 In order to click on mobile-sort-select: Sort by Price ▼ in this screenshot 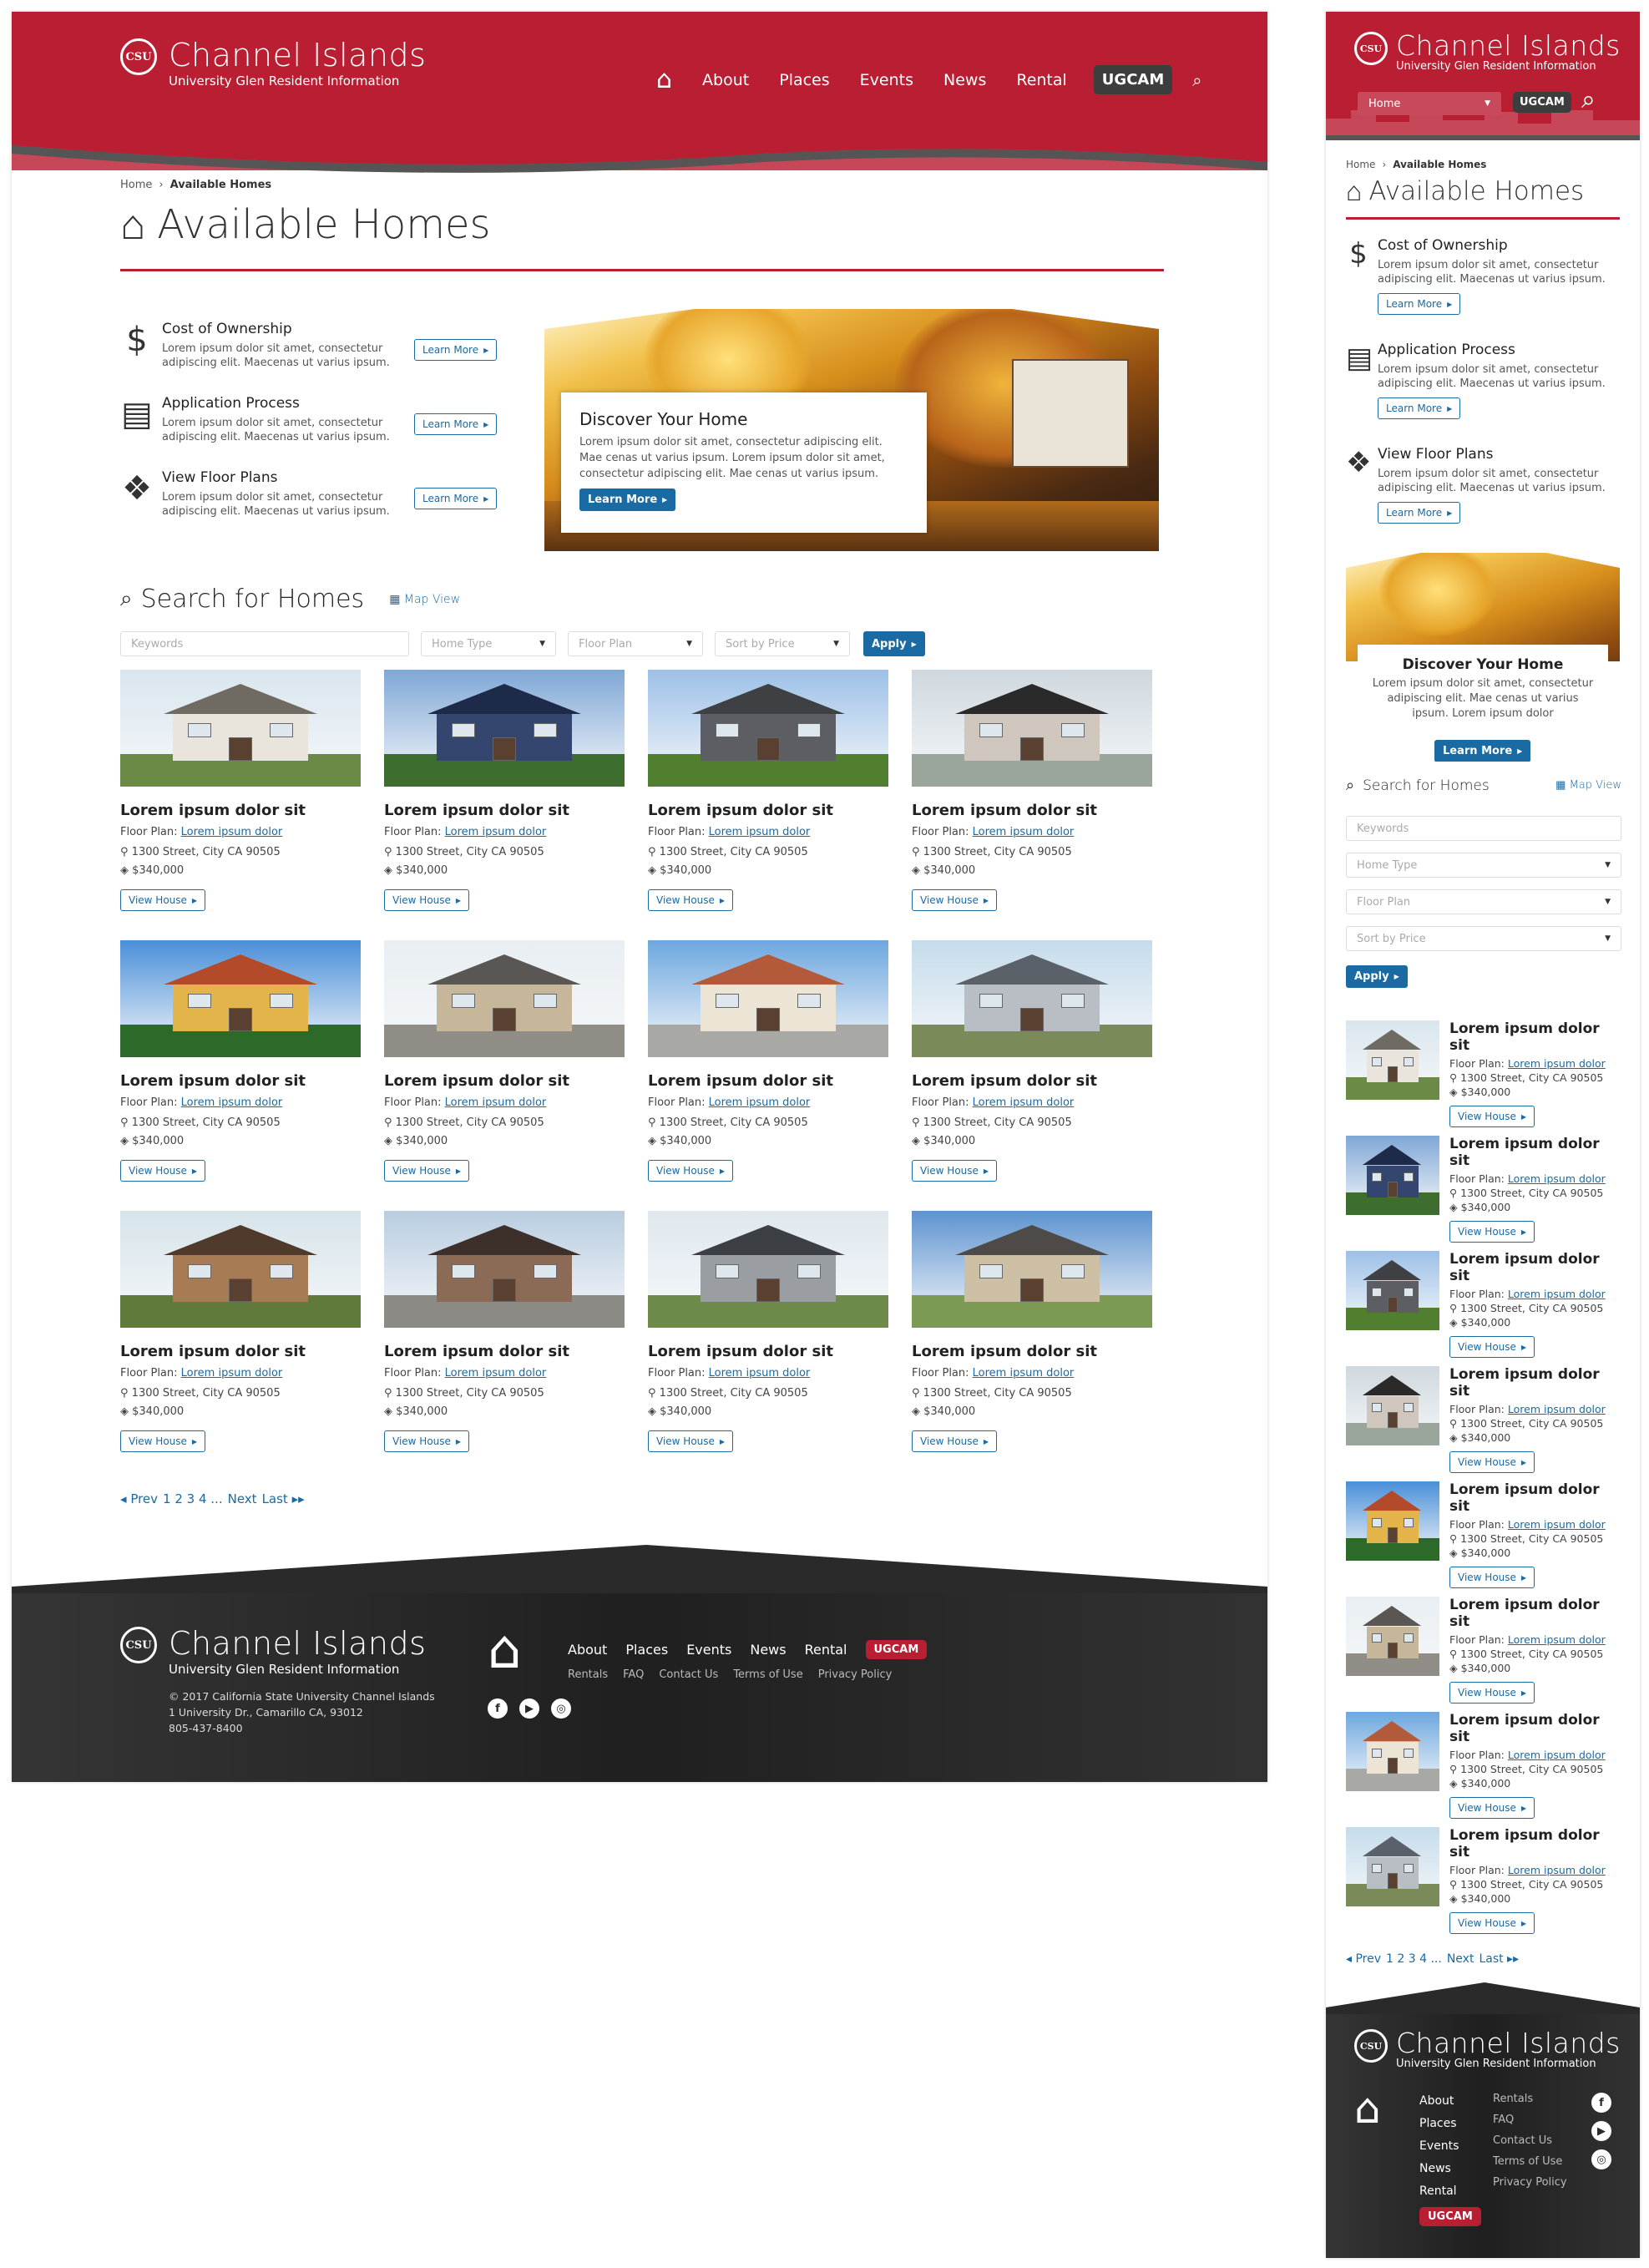, I will do `click(1484, 938)`.